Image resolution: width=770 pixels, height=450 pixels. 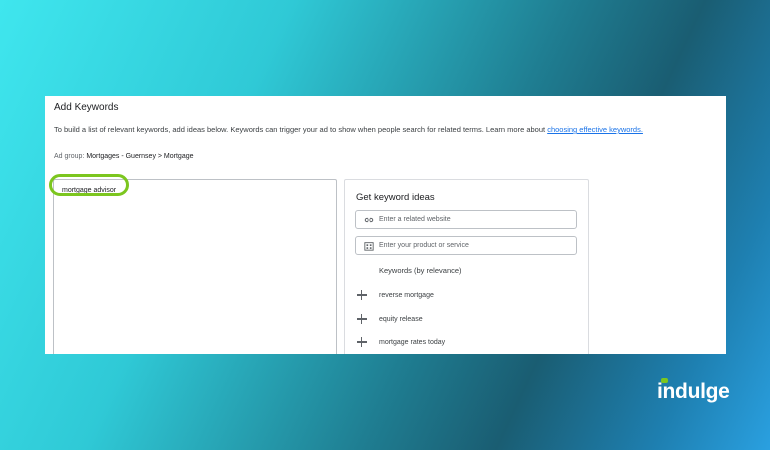 What do you see at coordinates (466, 219) in the screenshot?
I see `related-website-input: Enter a related website` at bounding box center [466, 219].